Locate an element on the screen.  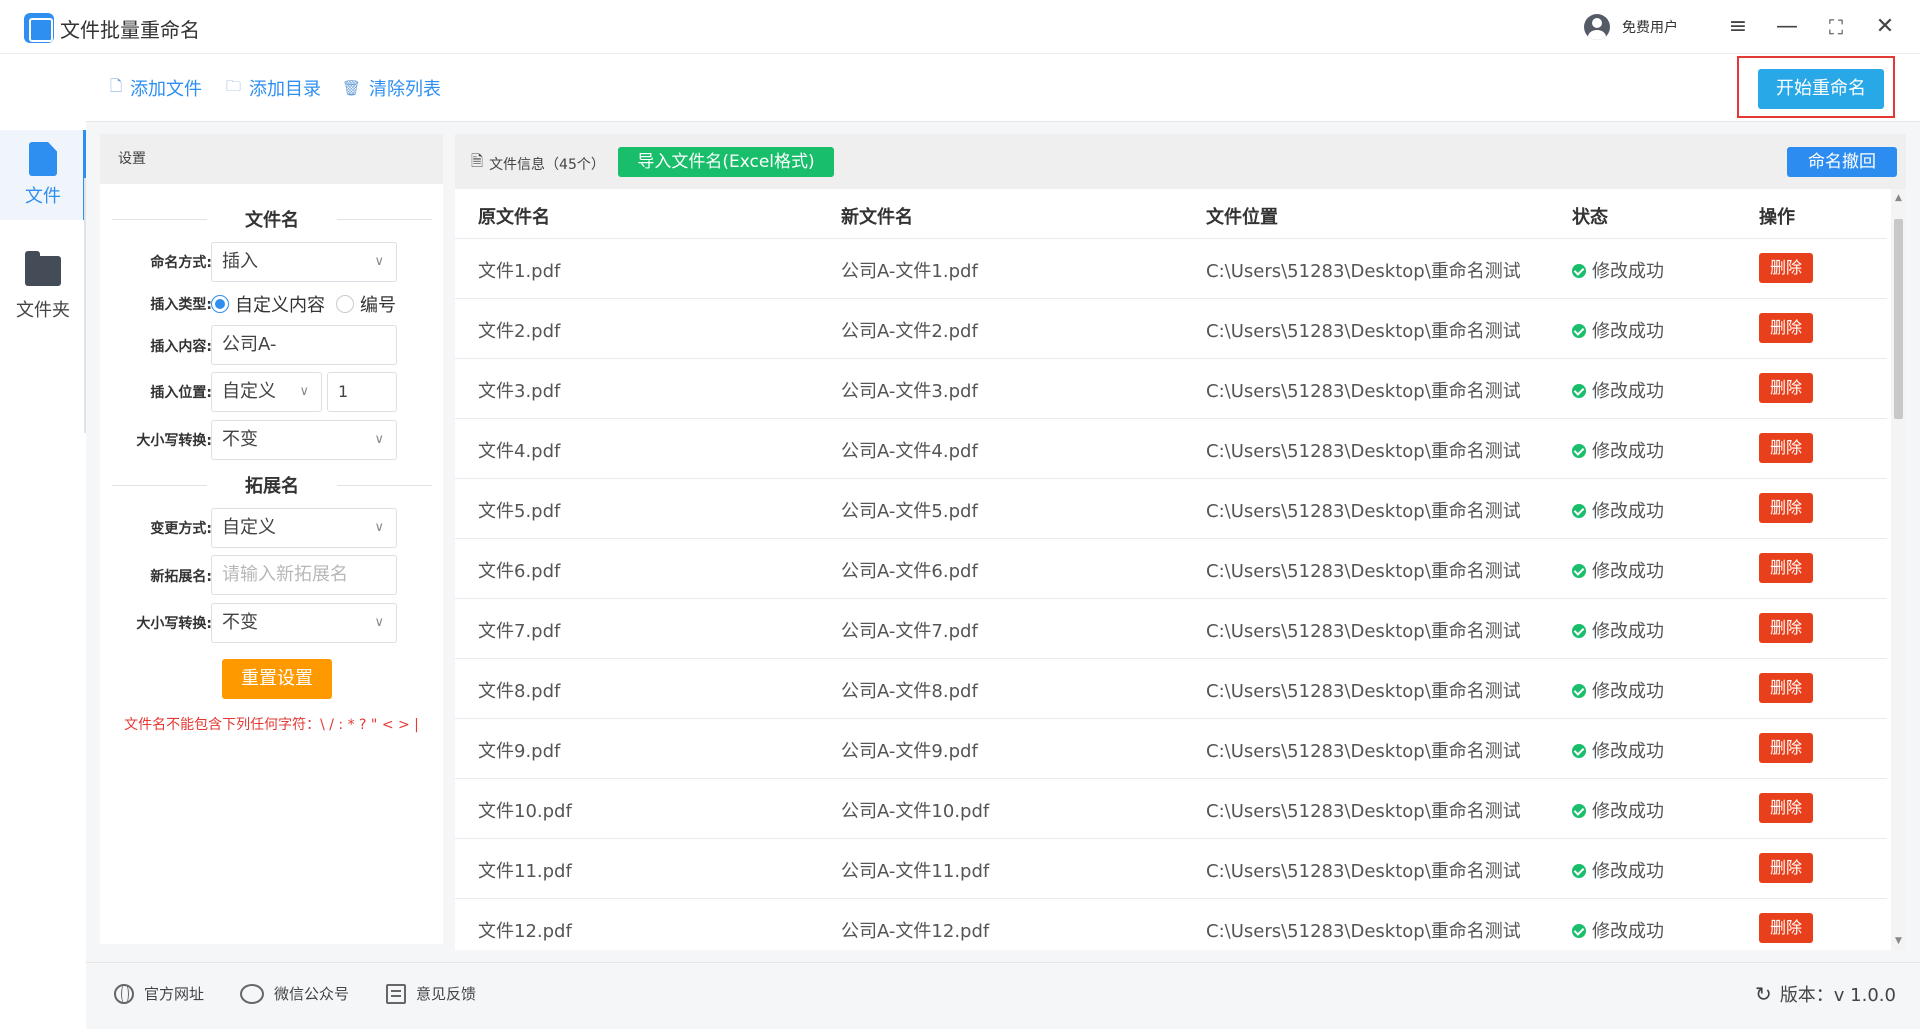
insert-position-index-input: 1 is located at coordinates (362, 392).